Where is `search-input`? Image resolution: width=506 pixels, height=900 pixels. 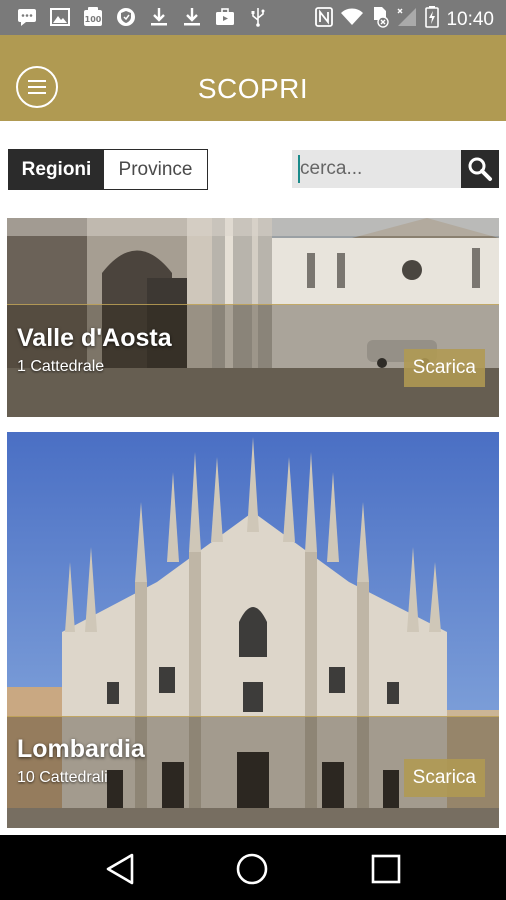
search-input is located at coordinates (376, 169).